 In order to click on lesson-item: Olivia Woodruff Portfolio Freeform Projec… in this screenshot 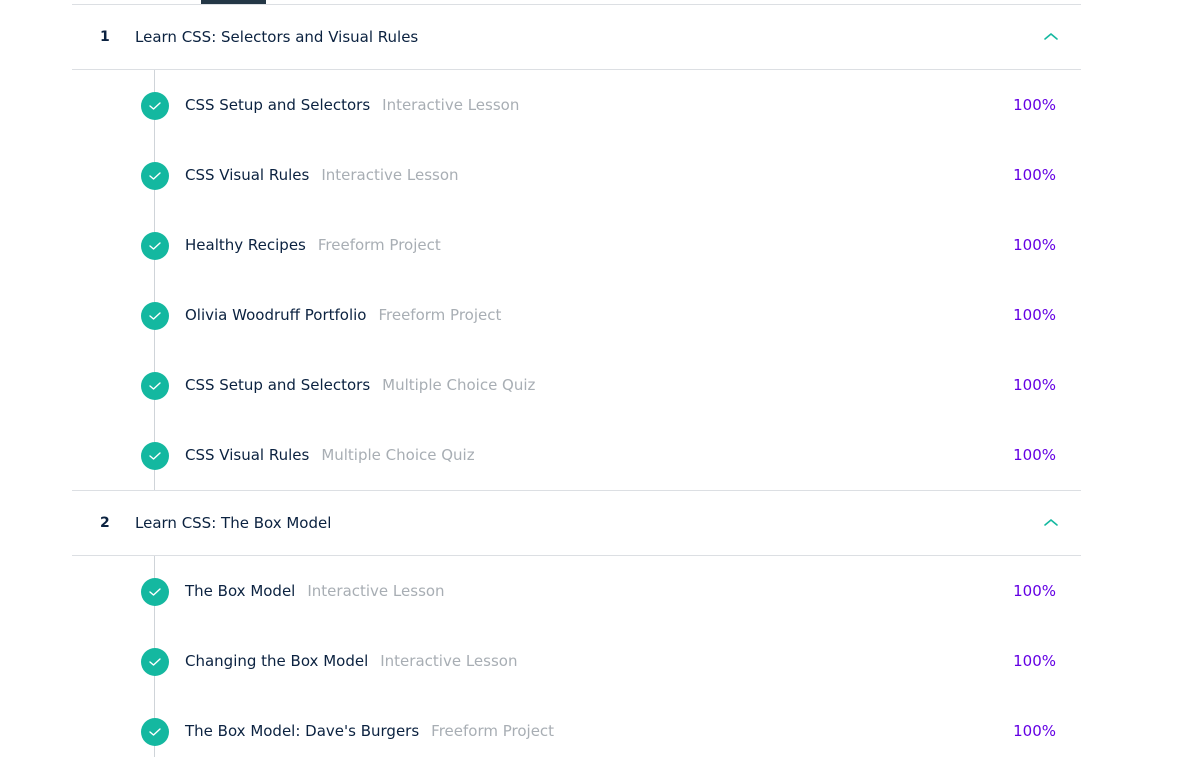, I will do `click(576, 315)`.